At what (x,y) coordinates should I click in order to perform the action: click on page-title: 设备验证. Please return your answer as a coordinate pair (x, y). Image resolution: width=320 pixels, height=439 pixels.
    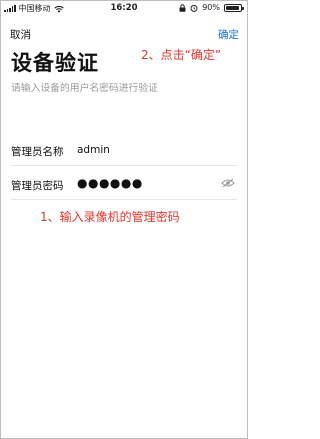
    Looking at the image, I should click on (55, 63).